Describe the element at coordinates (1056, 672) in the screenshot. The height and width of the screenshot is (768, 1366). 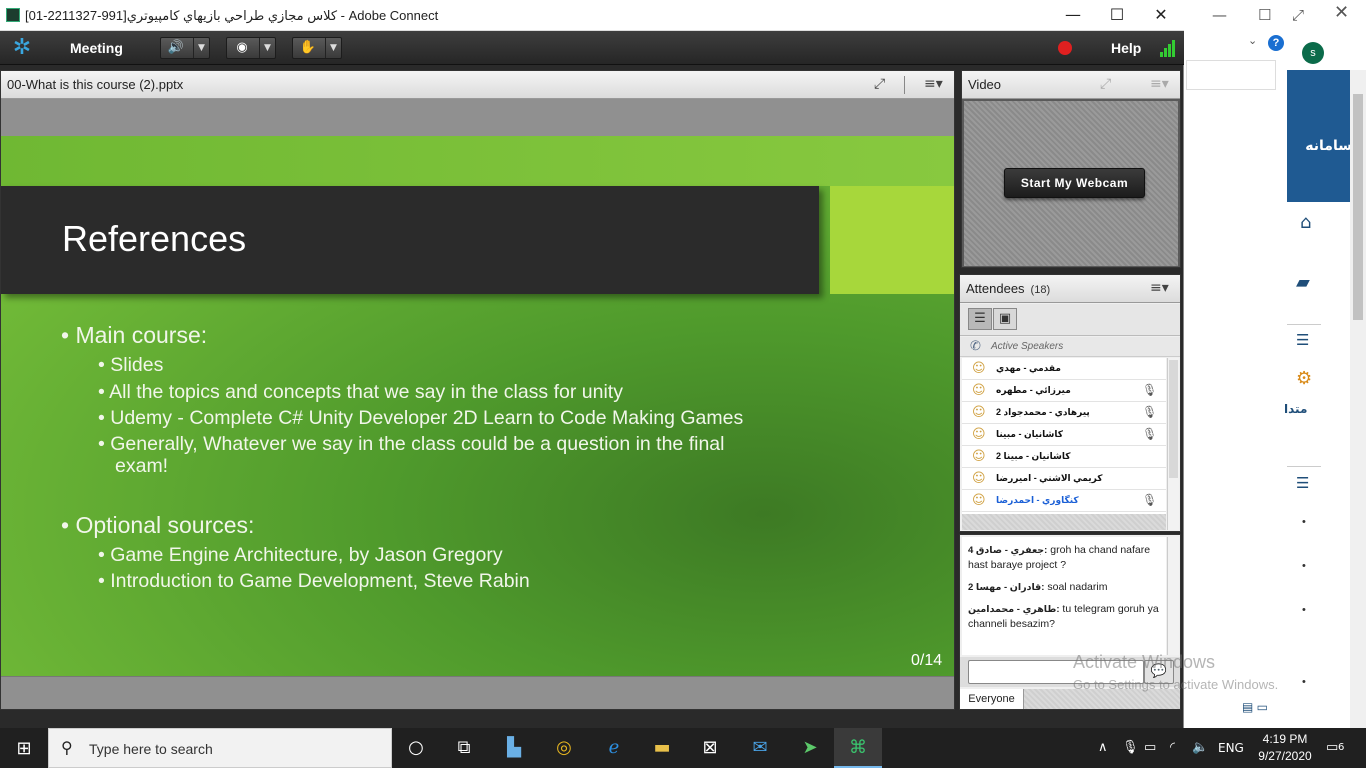
I see `chat-input` at that location.